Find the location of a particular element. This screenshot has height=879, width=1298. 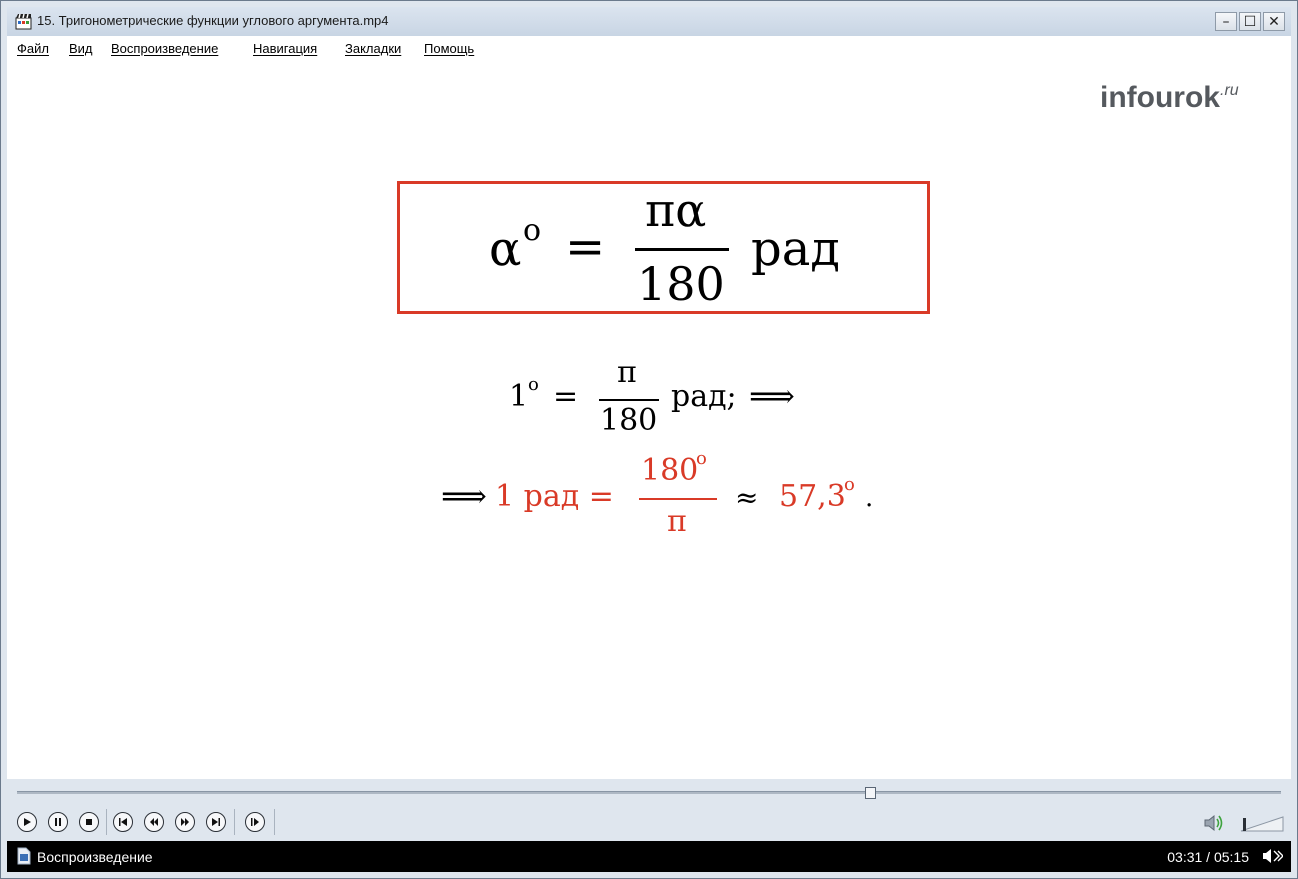

menu-bookmarks: Закладки is located at coordinates (373, 48).